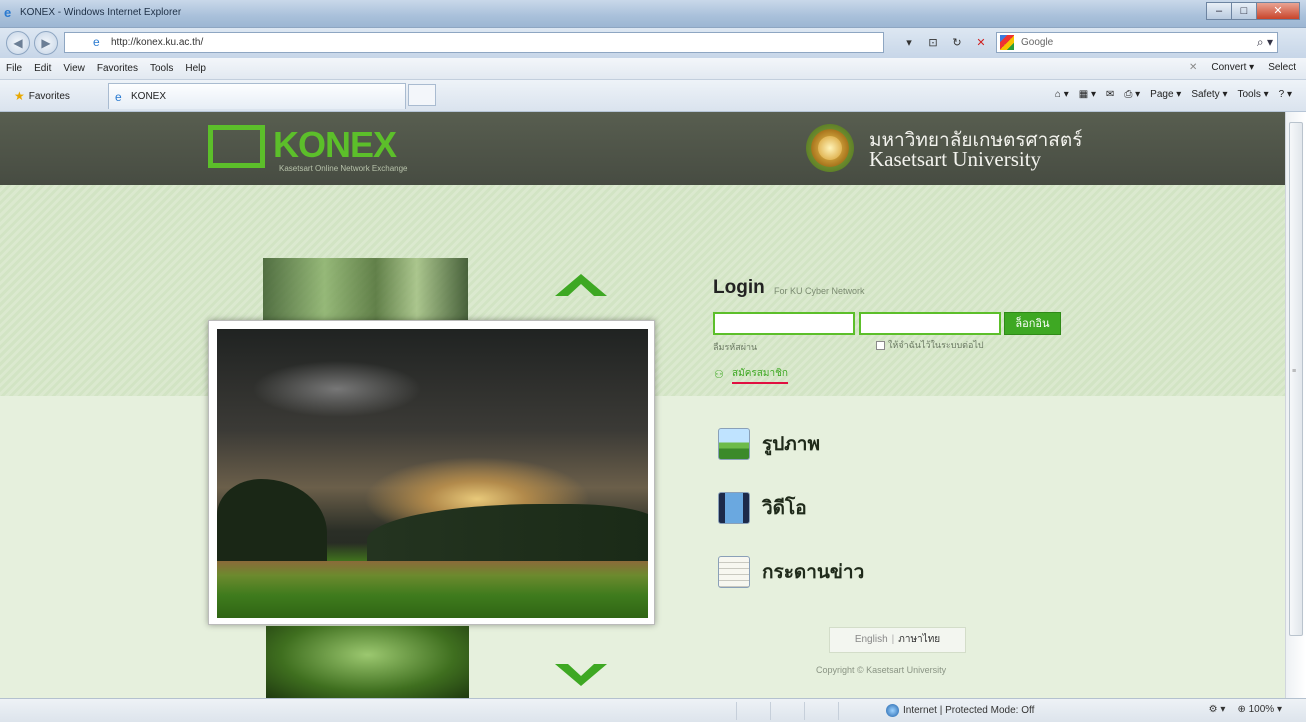 The width and height of the screenshot is (1306, 722). Describe the element at coordinates (365, 290) in the screenshot. I see `carousel-prev-thumbnail` at that location.